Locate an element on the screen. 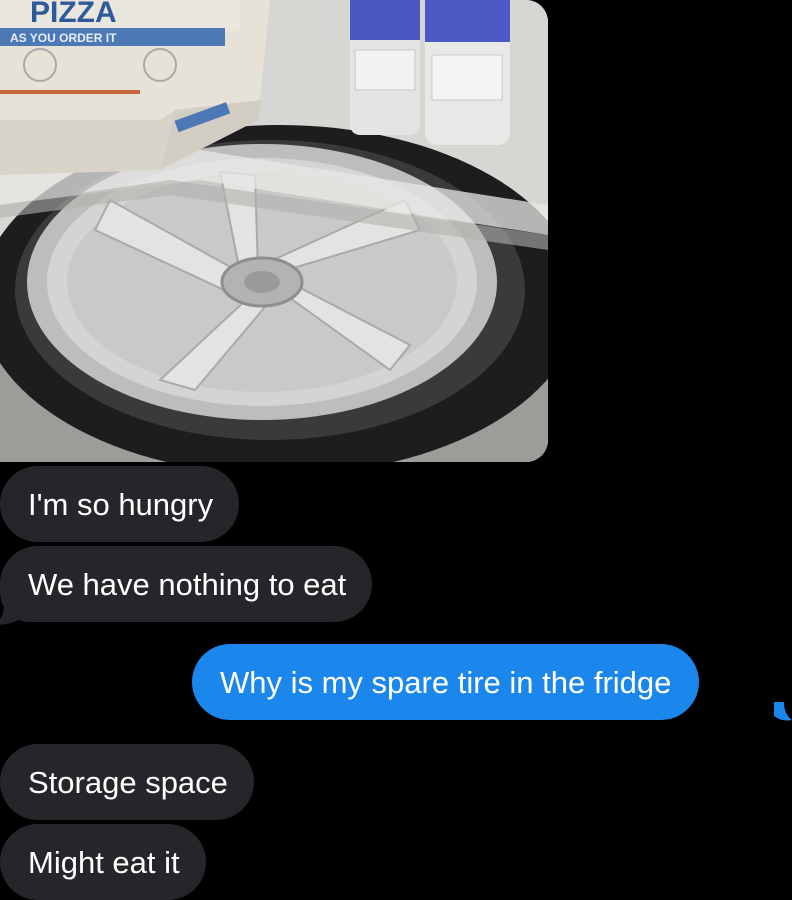 Image resolution: width=792 pixels, height=900 pixels. pizza-box-subtext: AS YOU ORDER IT is located at coordinates (63, 38).